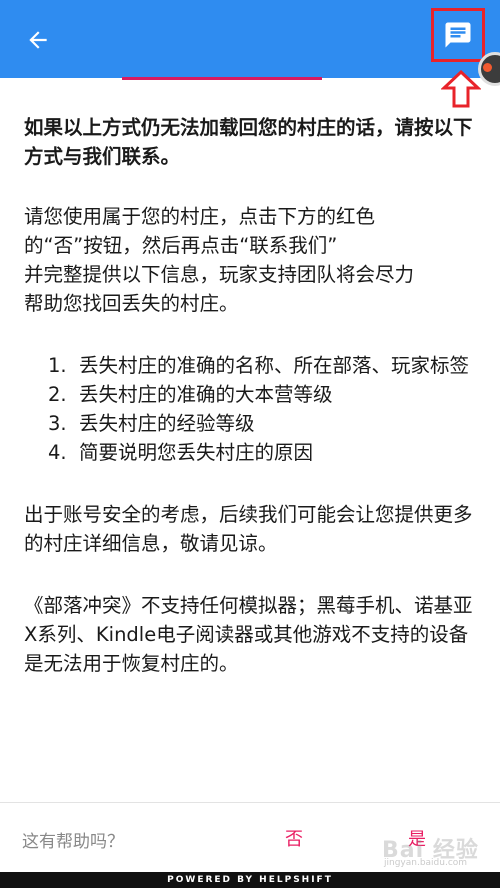 The width and height of the screenshot is (500, 888). What do you see at coordinates (222, 78) in the screenshot?
I see `scroll-indicator` at bounding box center [222, 78].